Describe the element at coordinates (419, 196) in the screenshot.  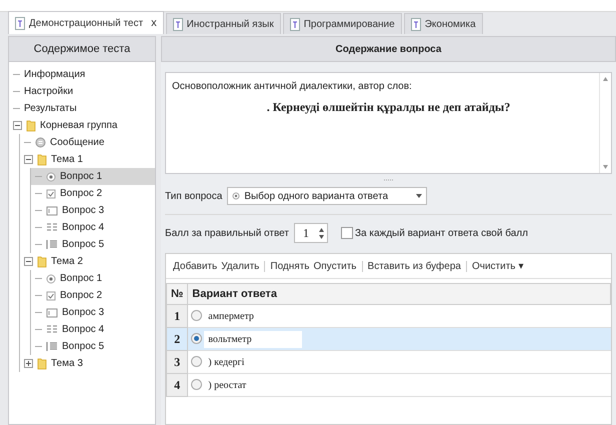
I see `dropdown-caret-icon` at that location.